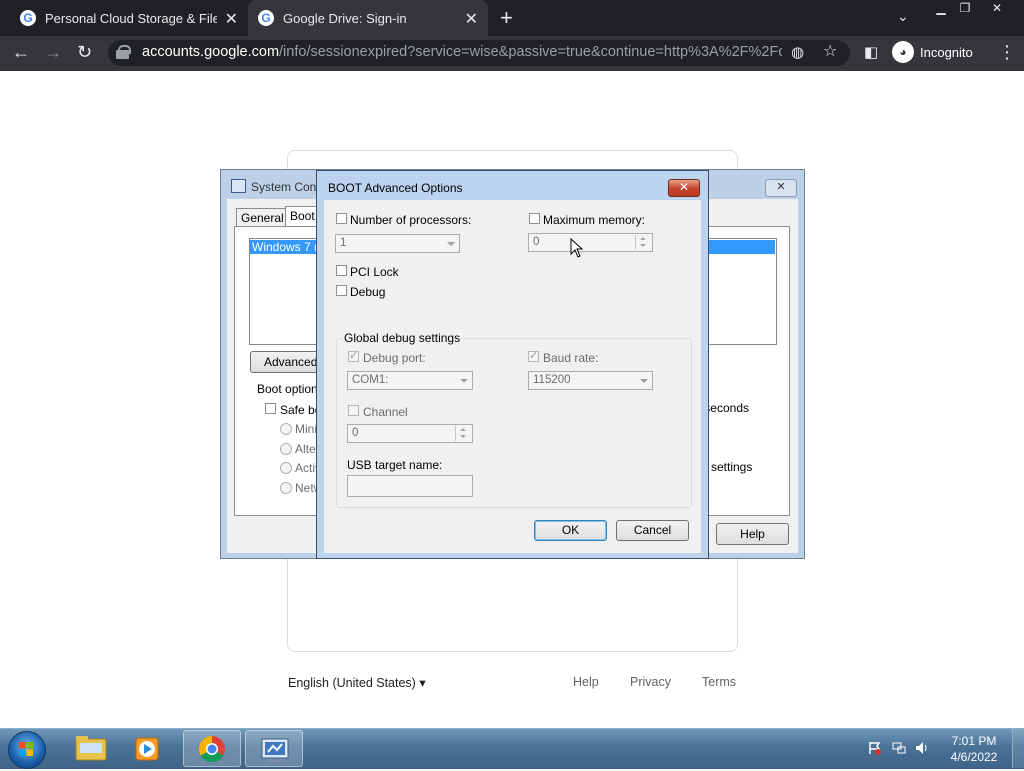 Image resolution: width=1024 pixels, height=771 pixels. Describe the element at coordinates (394, 358) in the screenshot. I see `debug-port-label: Debug port:` at that location.